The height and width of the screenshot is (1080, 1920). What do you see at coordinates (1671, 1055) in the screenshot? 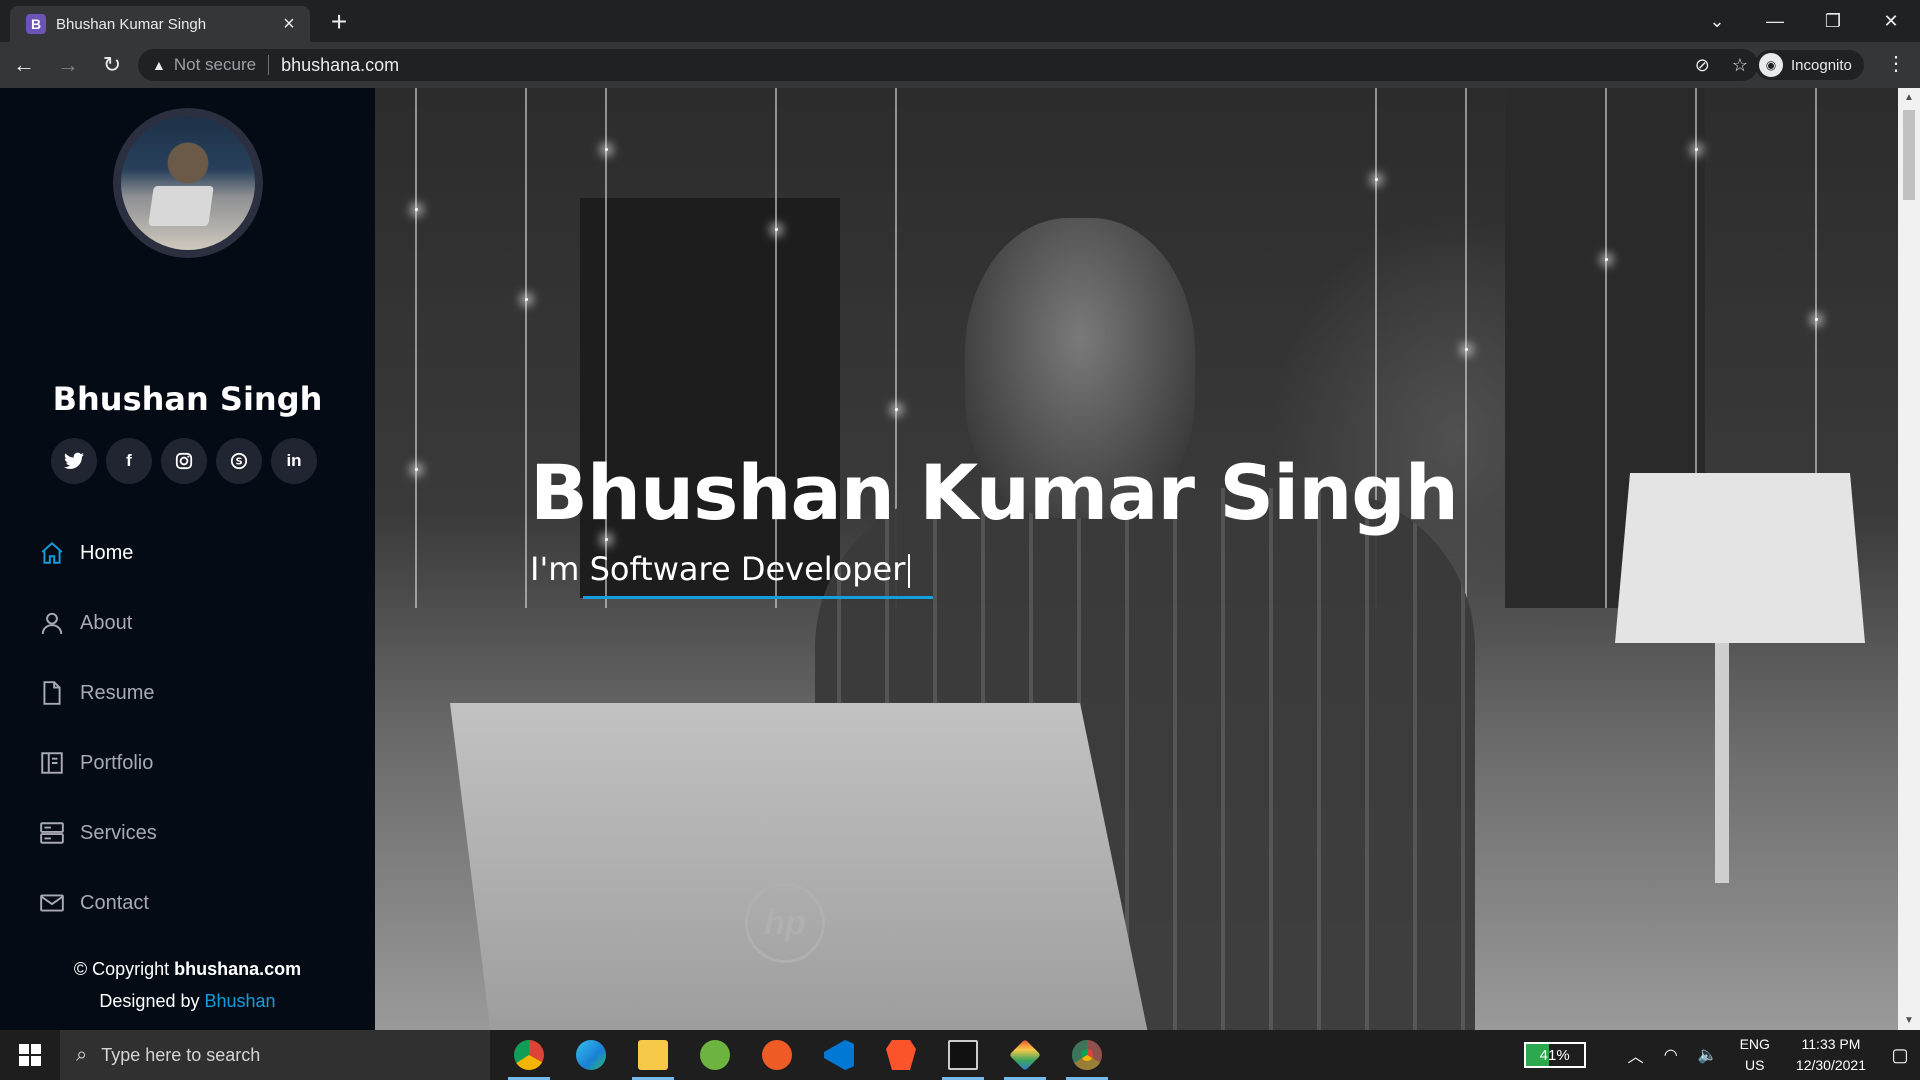
I see `wifi-icon: ◠` at bounding box center [1671, 1055].